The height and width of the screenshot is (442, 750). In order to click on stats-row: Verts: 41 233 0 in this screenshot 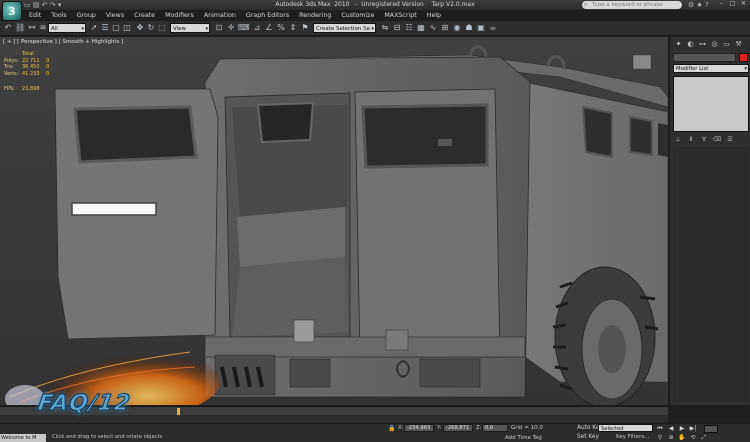, I will do `click(30, 74)`.